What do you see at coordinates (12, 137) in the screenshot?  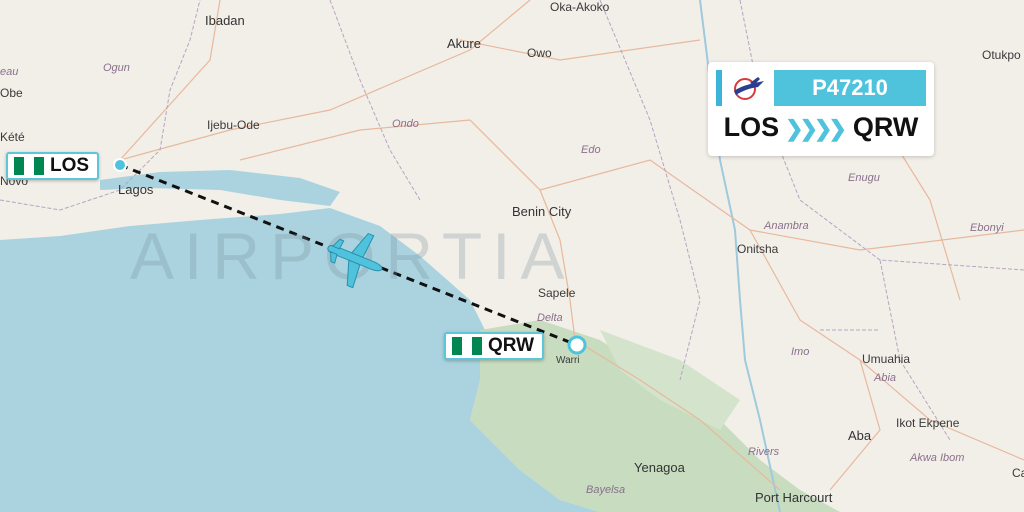 I see `city-label-kete: Kété` at bounding box center [12, 137].